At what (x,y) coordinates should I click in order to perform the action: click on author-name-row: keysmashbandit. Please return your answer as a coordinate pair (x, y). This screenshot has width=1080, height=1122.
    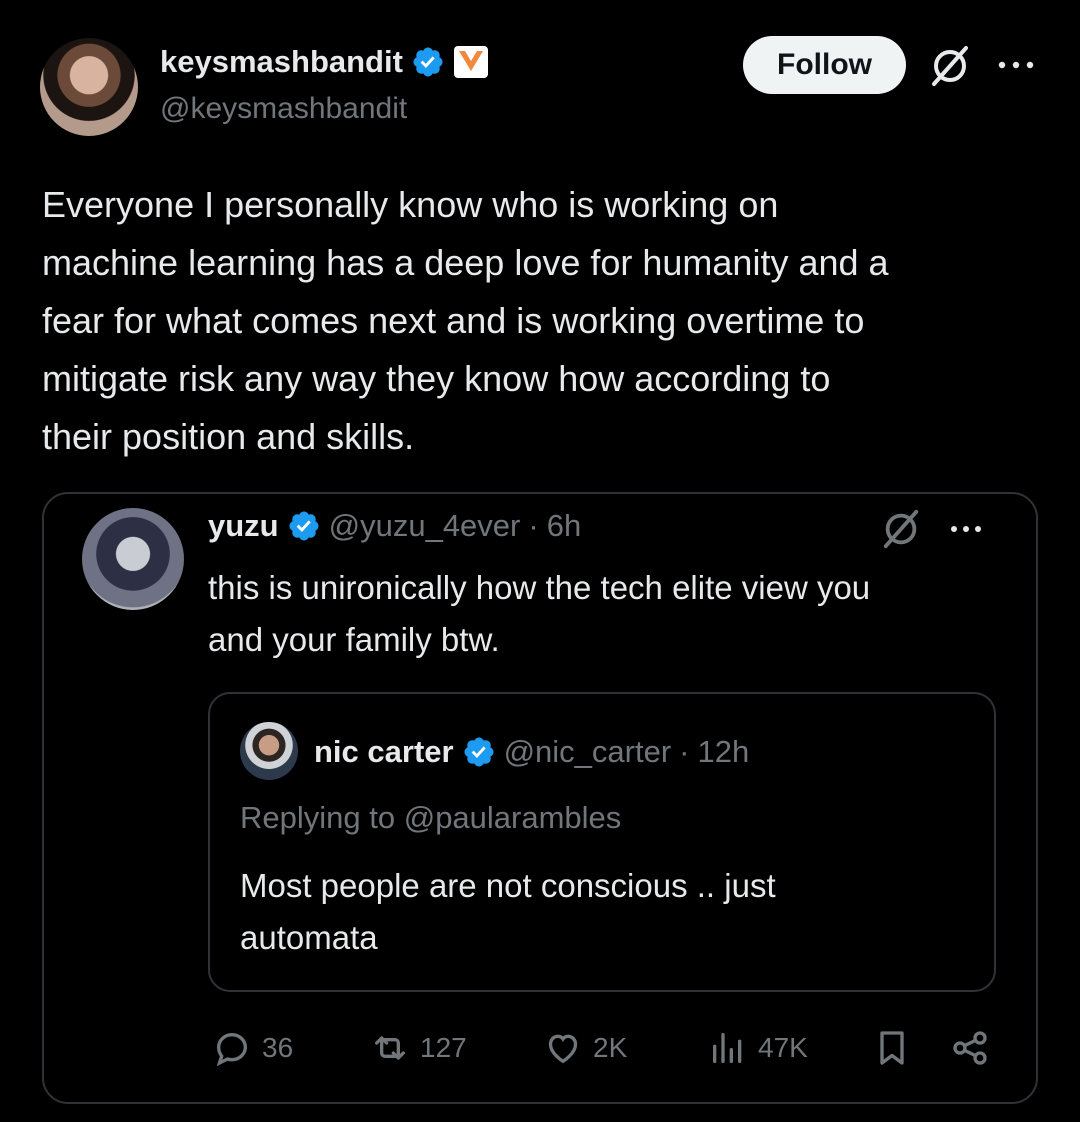
    Looking at the image, I should click on (324, 62).